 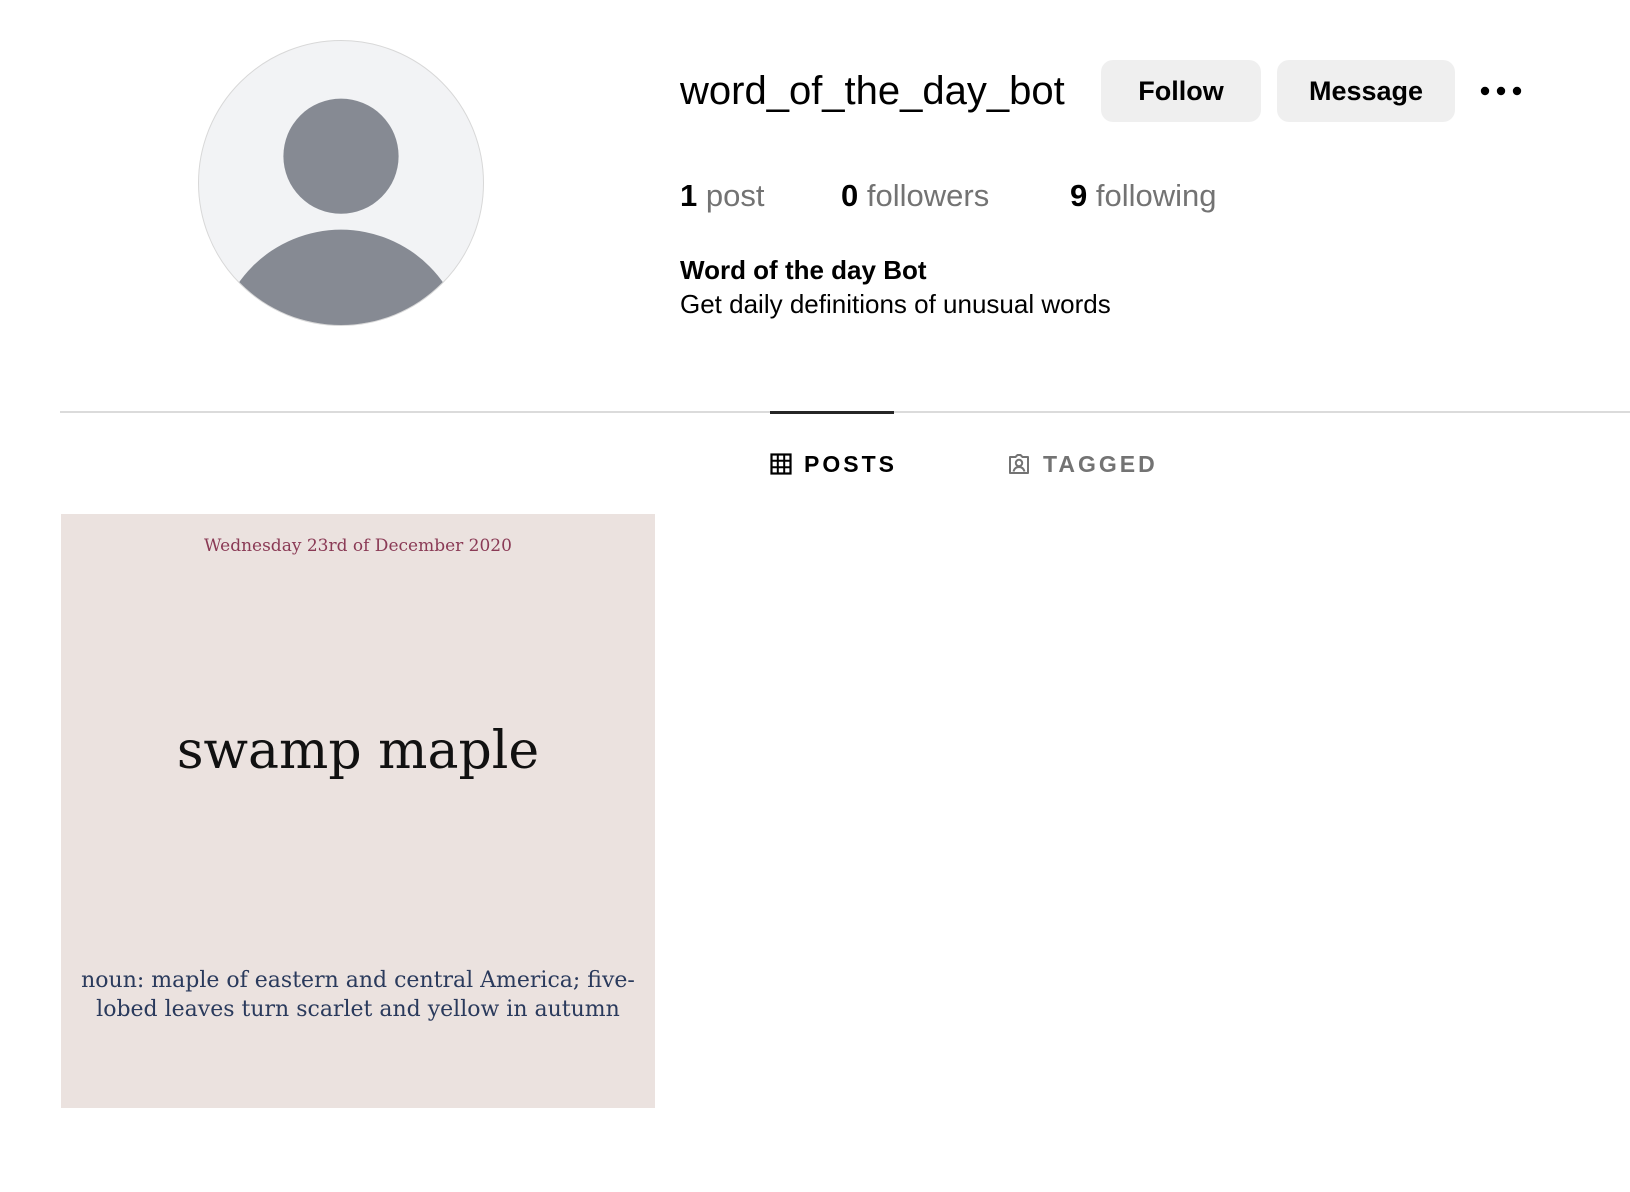 I want to click on default-avatar-icon, so click(x=341, y=211).